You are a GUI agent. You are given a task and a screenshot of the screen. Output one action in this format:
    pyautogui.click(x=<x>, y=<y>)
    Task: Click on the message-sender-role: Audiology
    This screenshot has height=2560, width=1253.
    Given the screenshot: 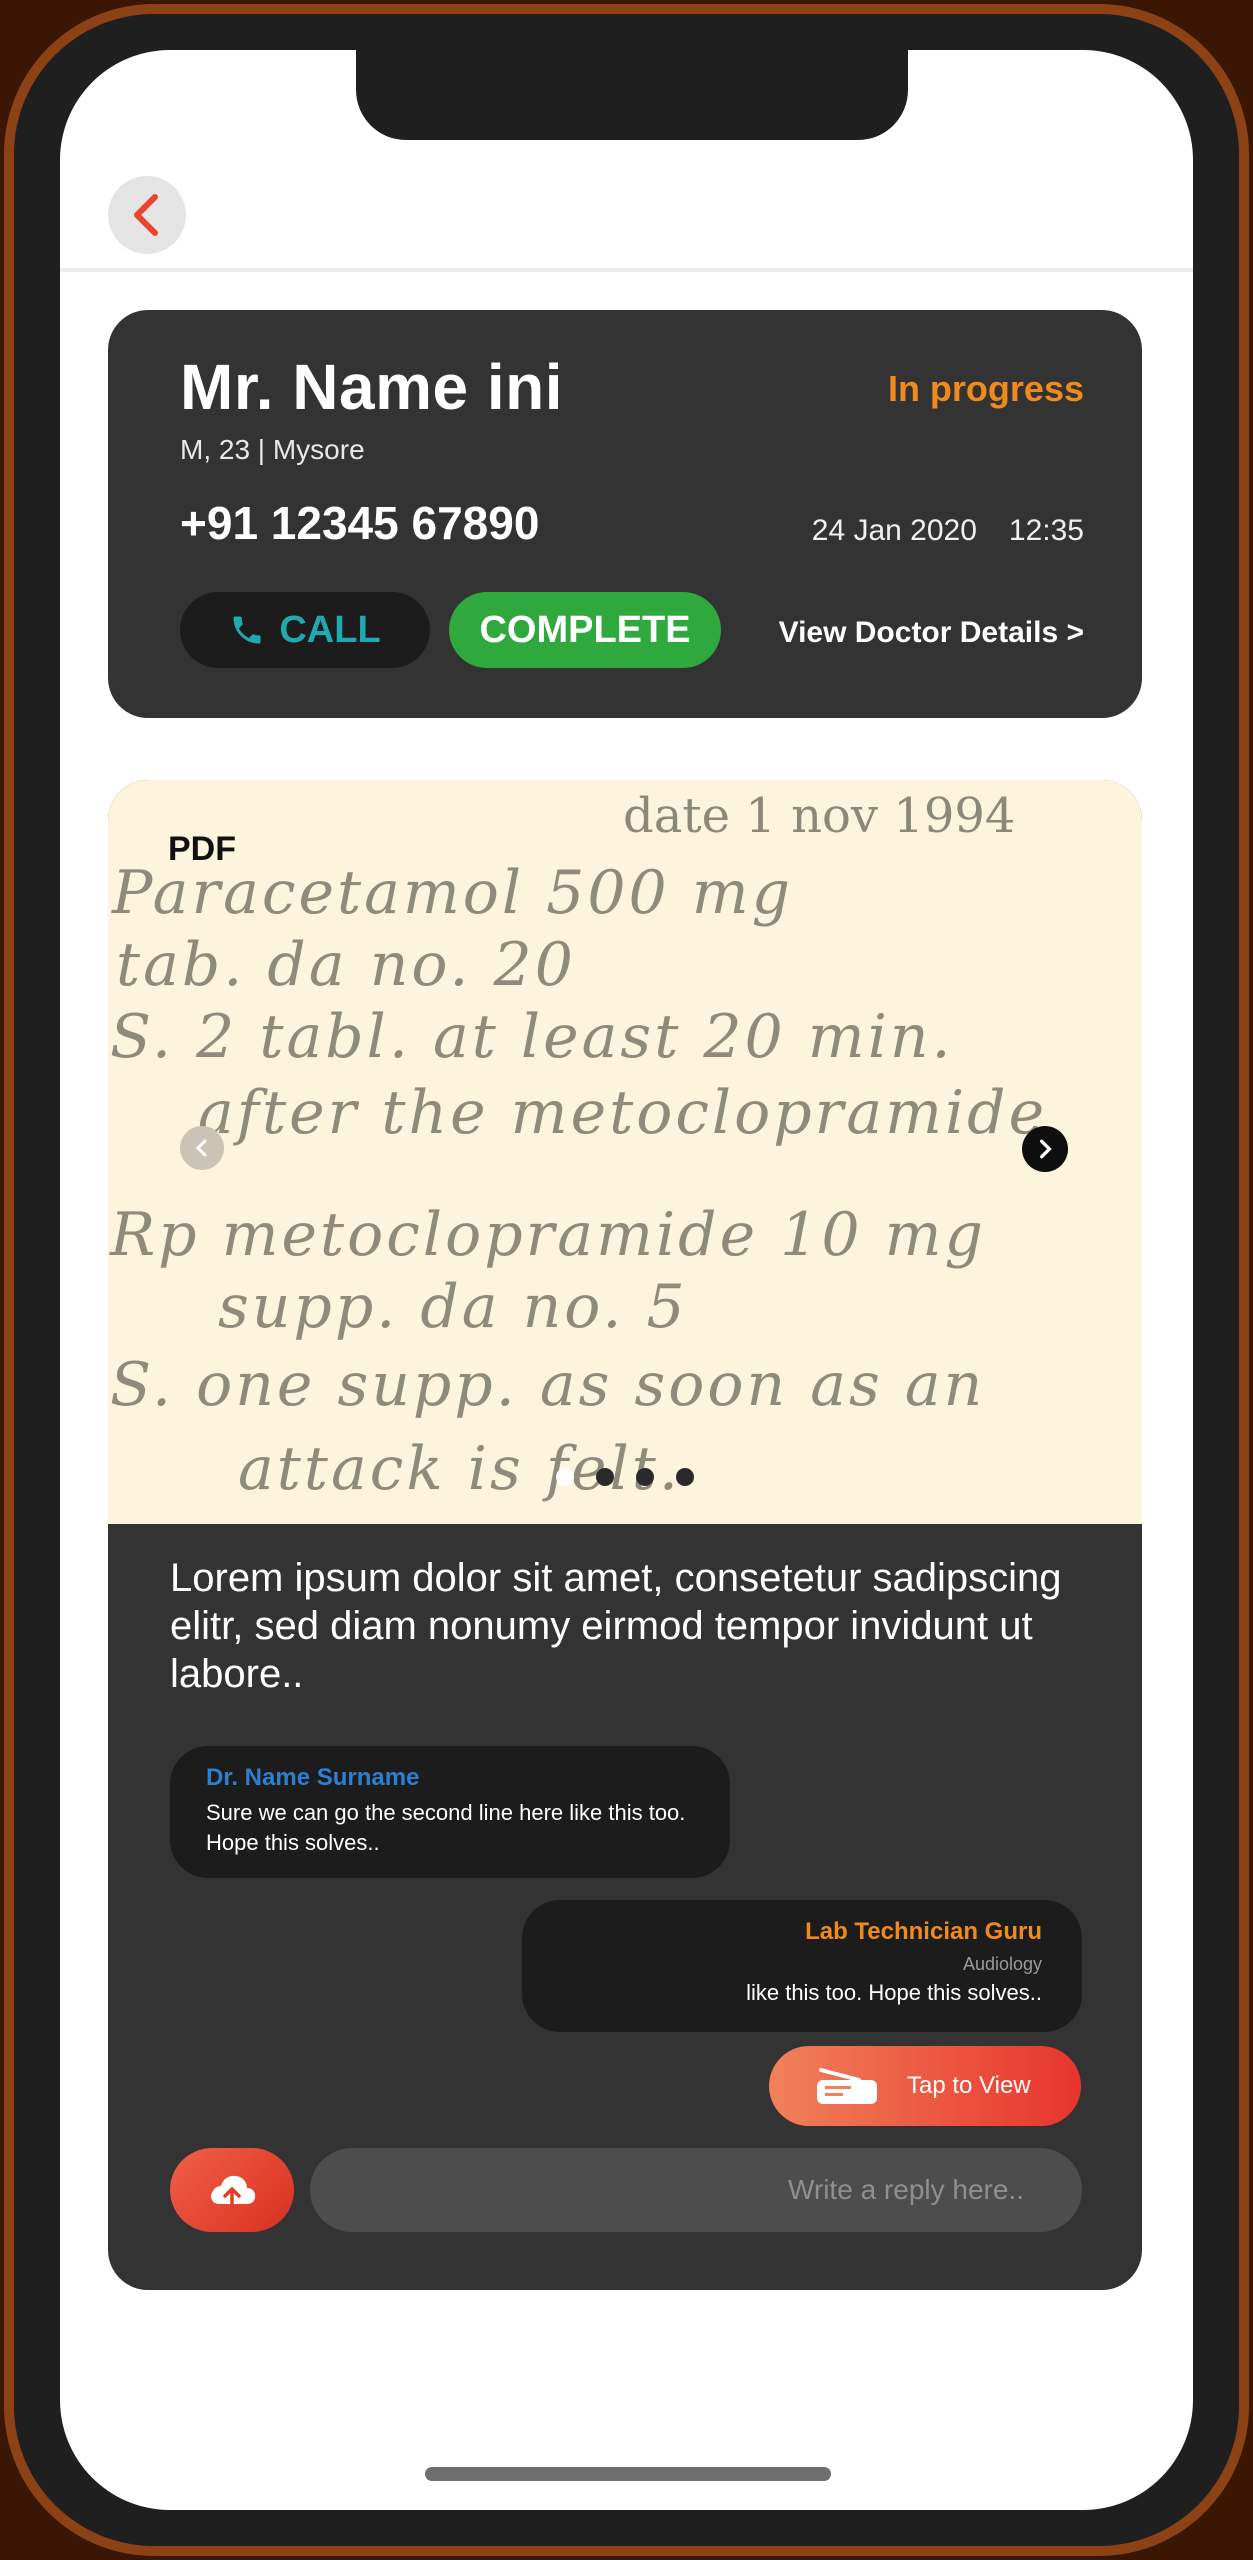 What is the action you would take?
    pyautogui.click(x=1002, y=1964)
    